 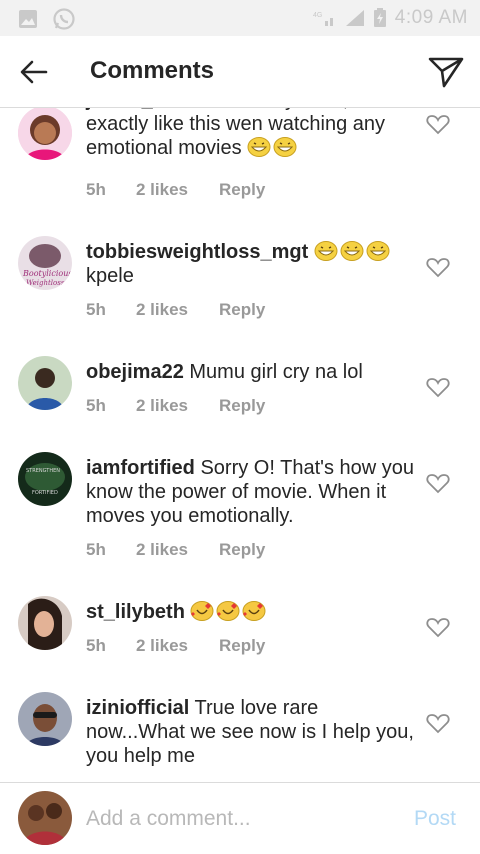 I want to click on arrow-left-icon, so click(x=34, y=72).